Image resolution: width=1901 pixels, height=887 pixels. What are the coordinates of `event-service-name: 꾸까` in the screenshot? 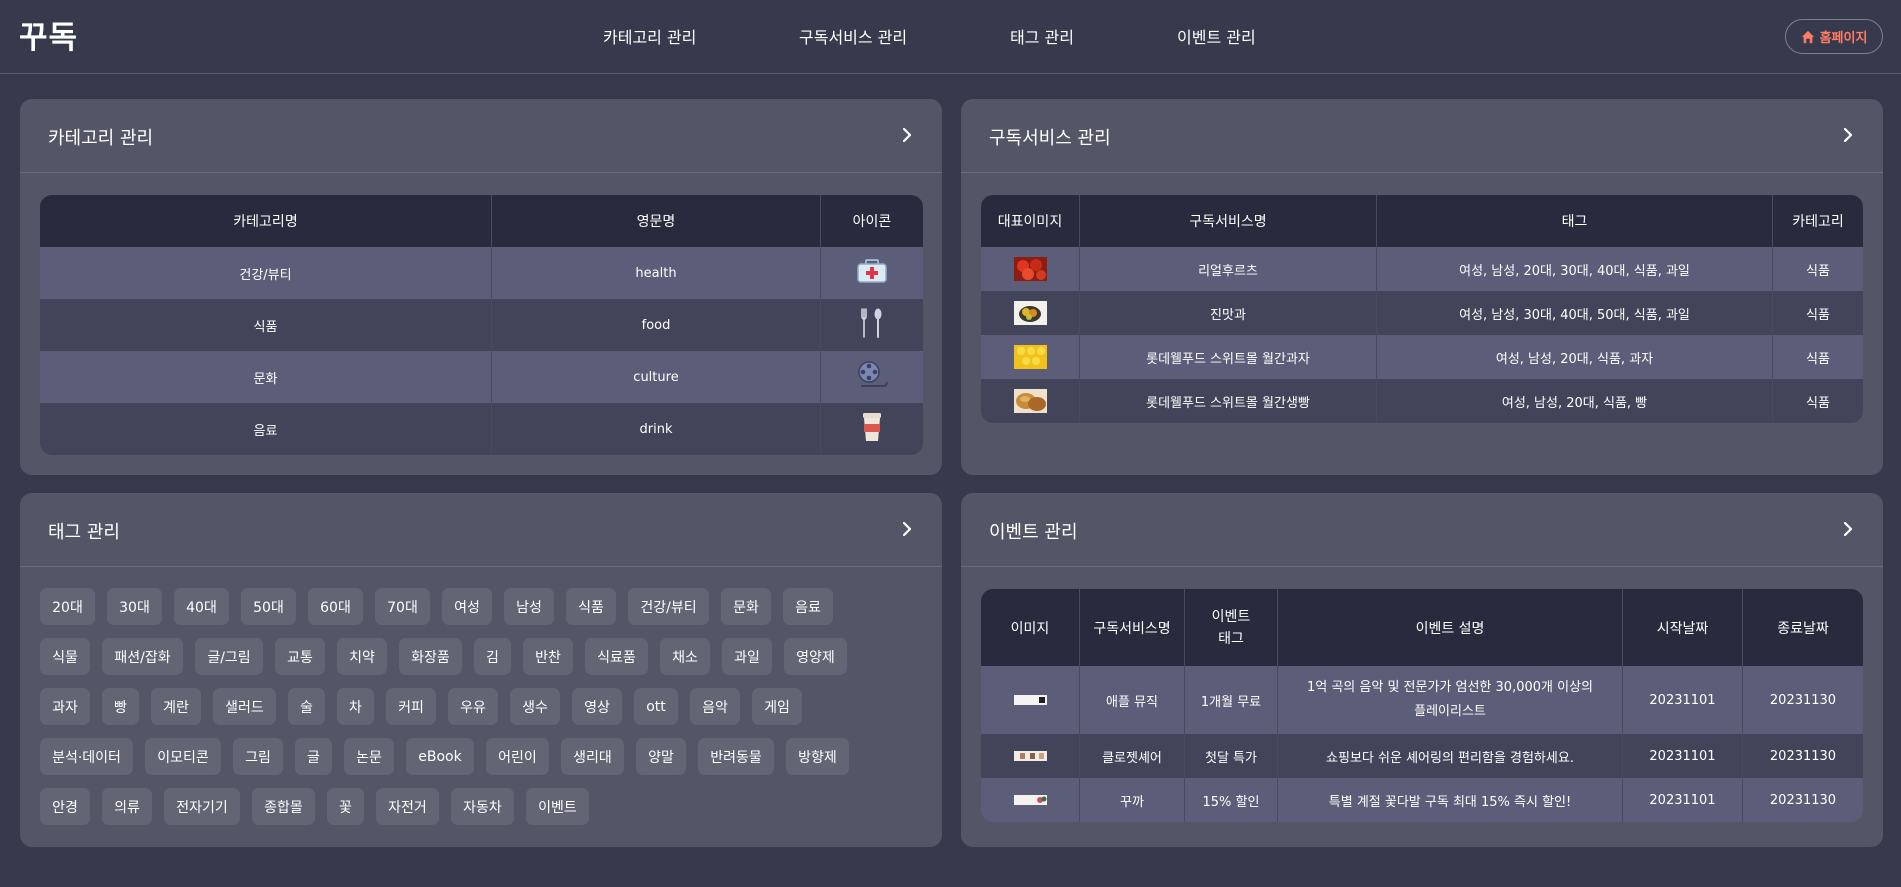 It's located at (1132, 800).